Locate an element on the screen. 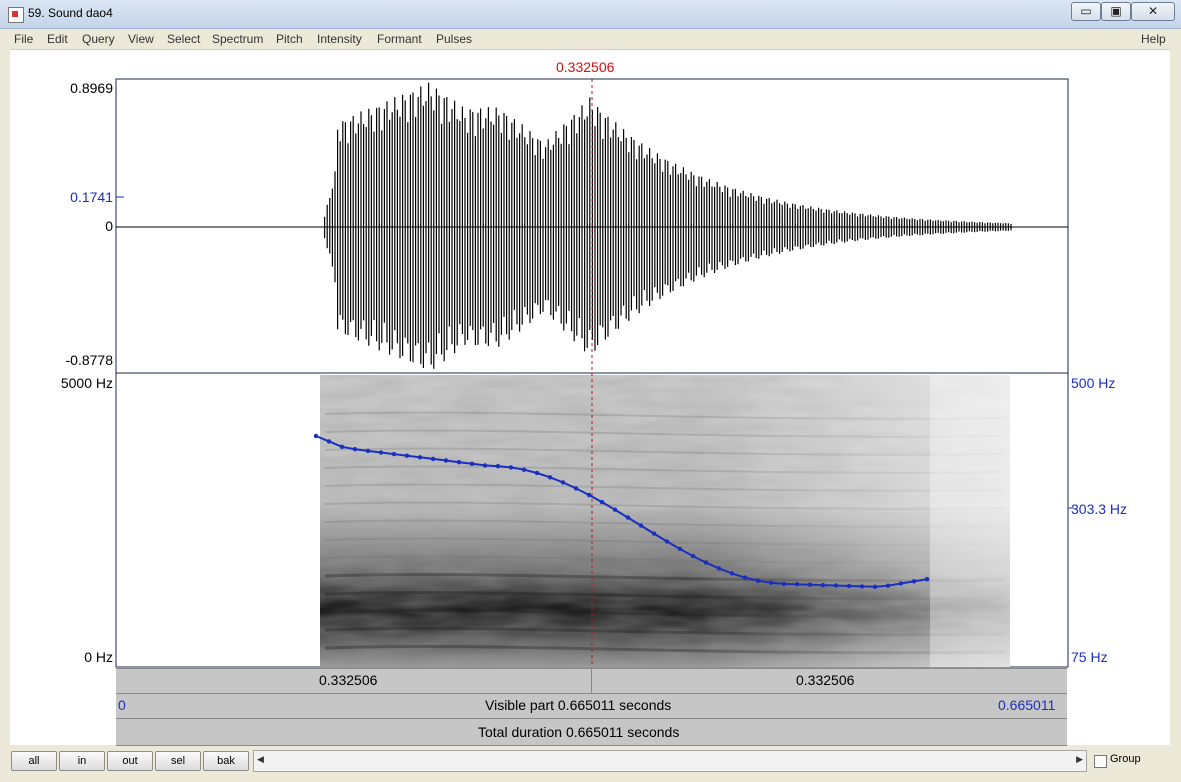  waveform-zero-label: 0 is located at coordinates (109, 226).